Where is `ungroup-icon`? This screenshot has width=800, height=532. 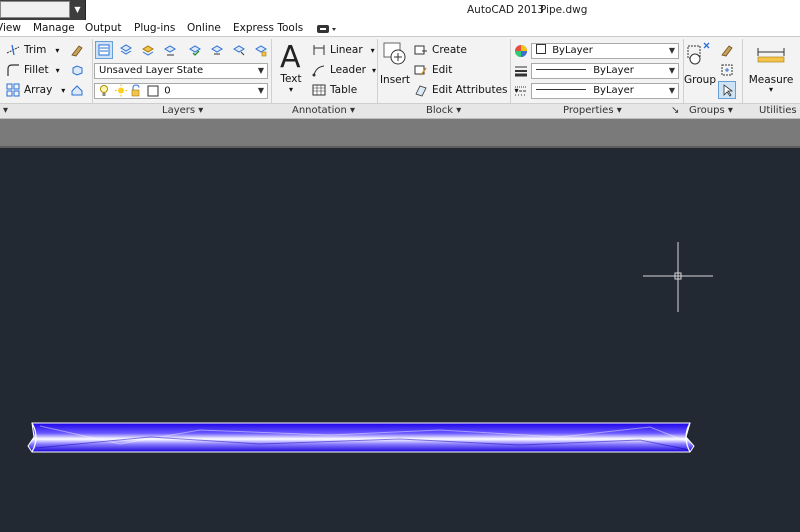
ungroup-icon is located at coordinates (727, 51).